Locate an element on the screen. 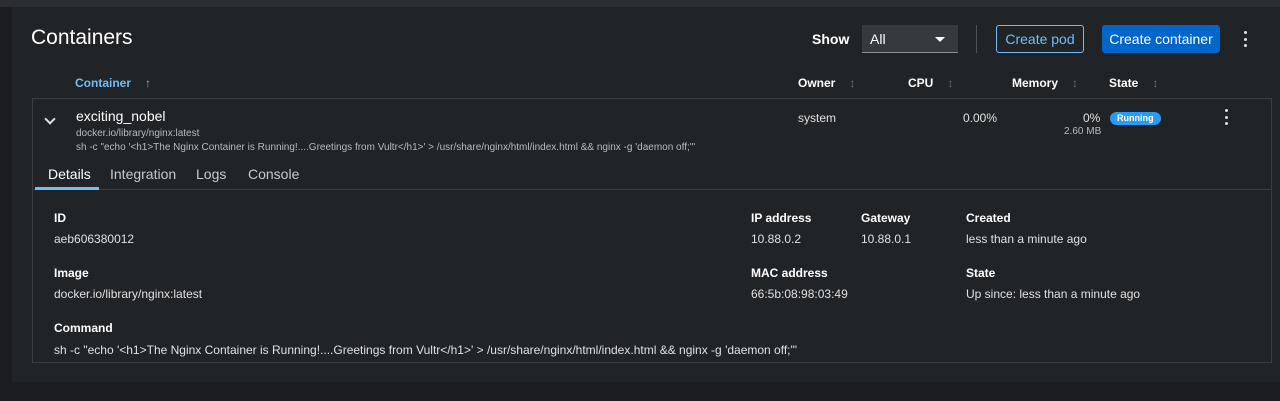  detail-ip-value: 10.88.0.2 is located at coordinates (776, 239).